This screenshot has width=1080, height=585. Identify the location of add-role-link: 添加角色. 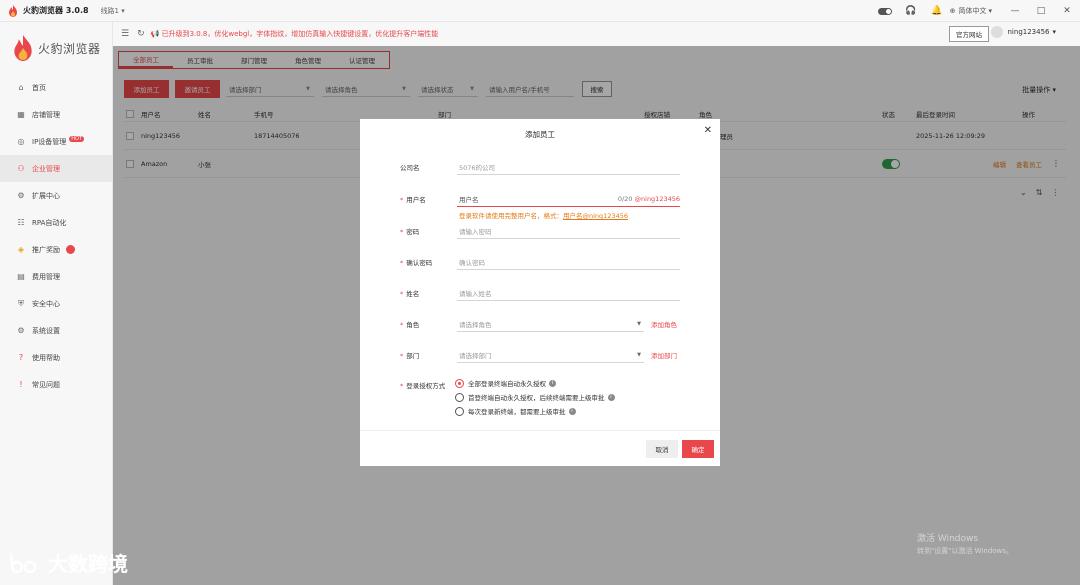
(664, 324).